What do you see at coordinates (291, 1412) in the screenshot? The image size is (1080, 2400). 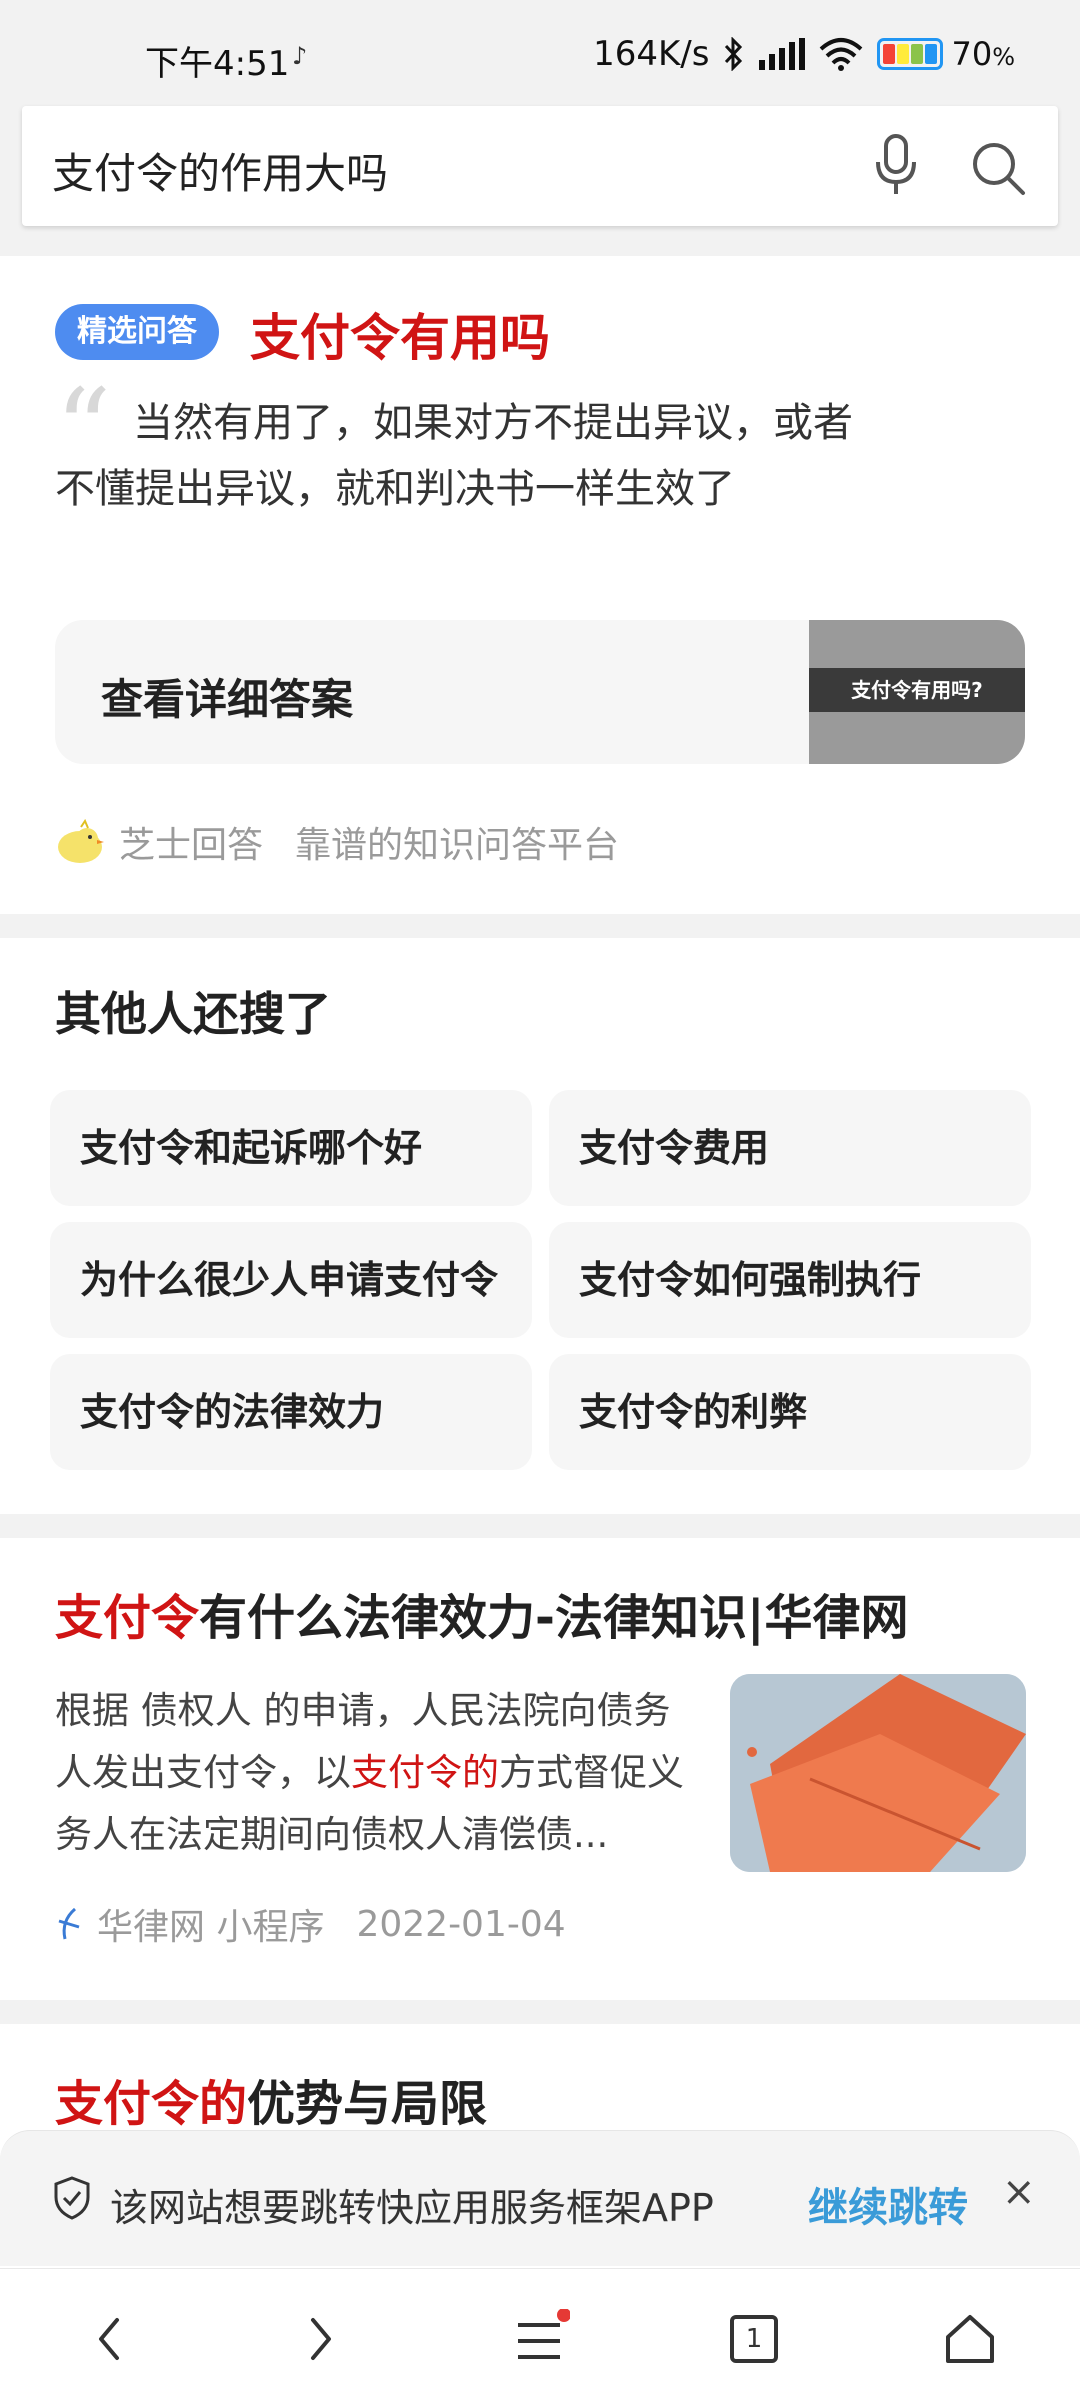 I see `related-search-chip: 支付令的法律效力` at bounding box center [291, 1412].